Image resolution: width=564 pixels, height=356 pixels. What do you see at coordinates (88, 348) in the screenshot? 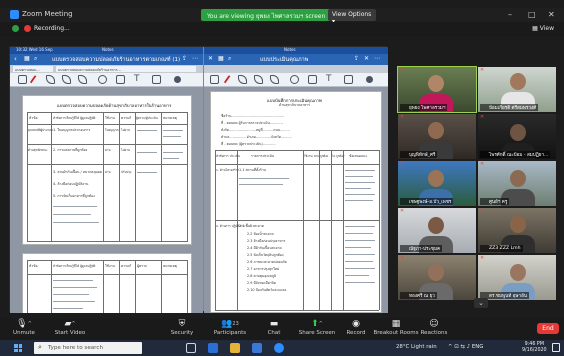
I see `taskbar-search-box: ⌕ Type here to search` at bounding box center [88, 348].